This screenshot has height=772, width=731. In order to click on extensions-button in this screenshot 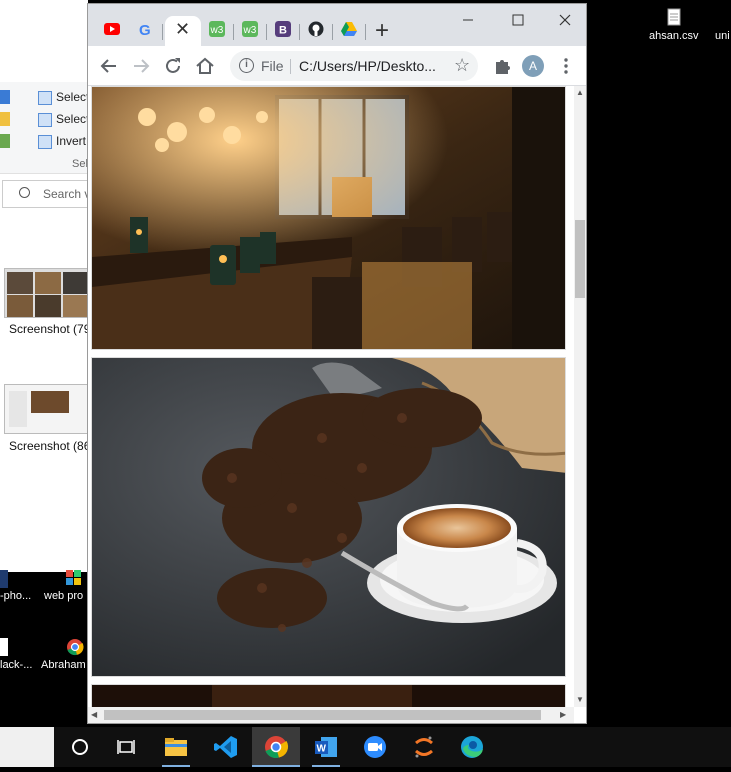, I will do `click(502, 66)`.